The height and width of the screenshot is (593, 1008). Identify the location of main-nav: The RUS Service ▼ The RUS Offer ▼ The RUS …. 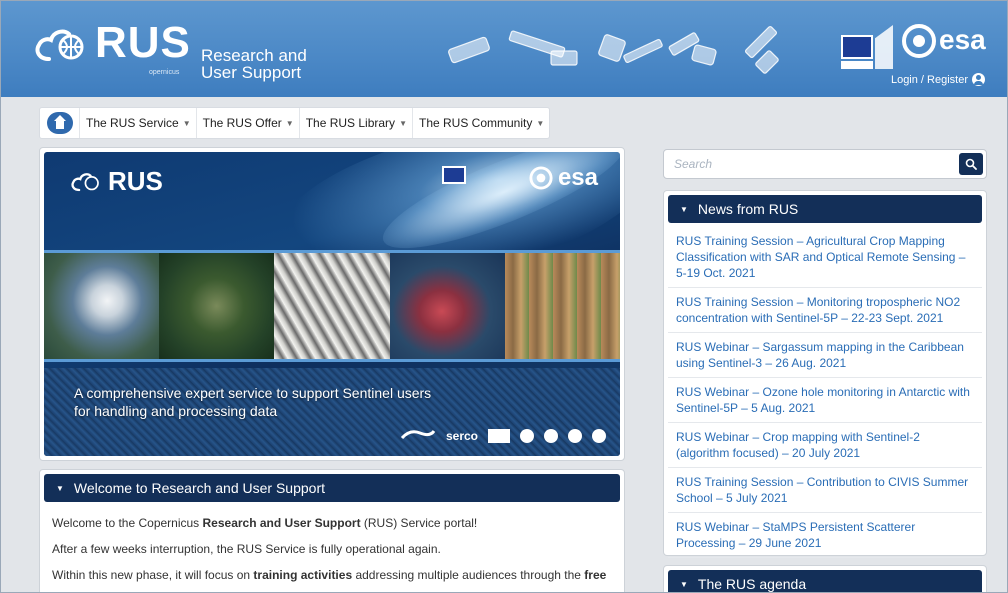
(295, 123).